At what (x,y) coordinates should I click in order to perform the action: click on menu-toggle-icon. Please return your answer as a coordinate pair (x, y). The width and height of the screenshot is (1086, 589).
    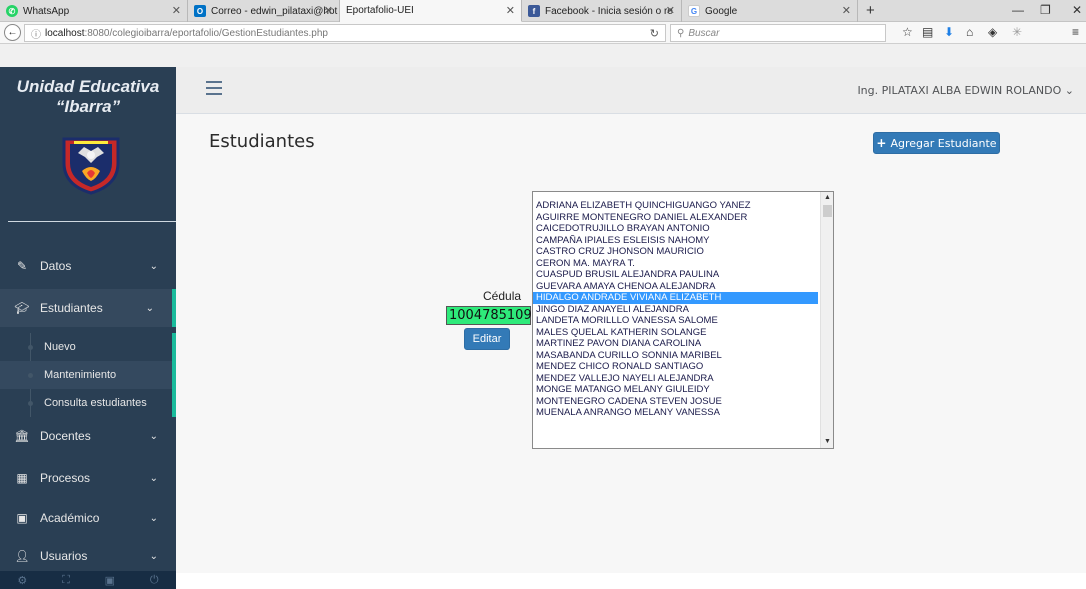
    Looking at the image, I should click on (214, 88).